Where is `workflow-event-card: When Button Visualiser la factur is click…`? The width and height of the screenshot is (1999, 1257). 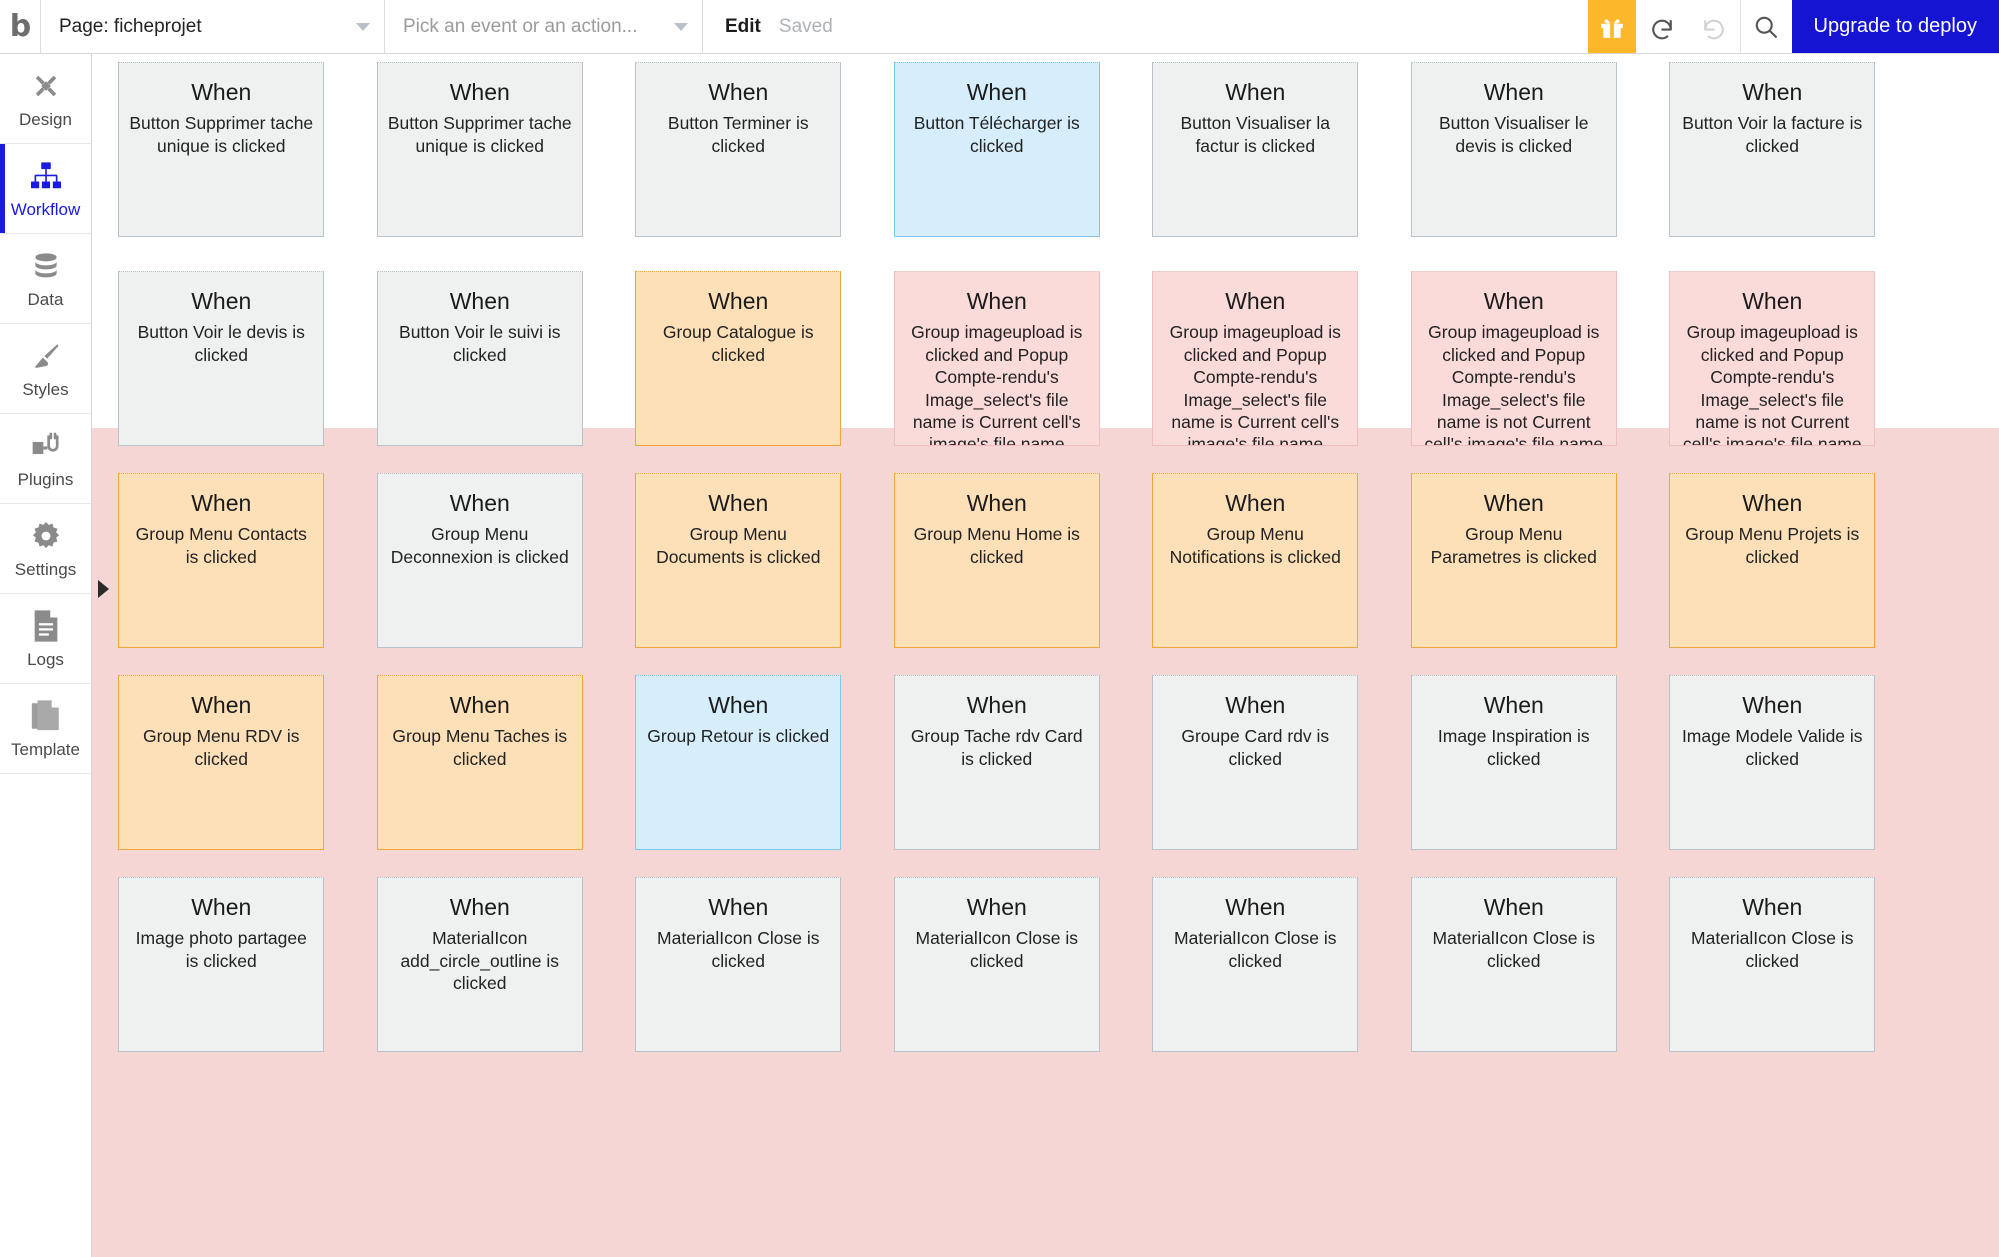 workflow-event-card: When Button Visualiser la factur is click… is located at coordinates (1255, 149).